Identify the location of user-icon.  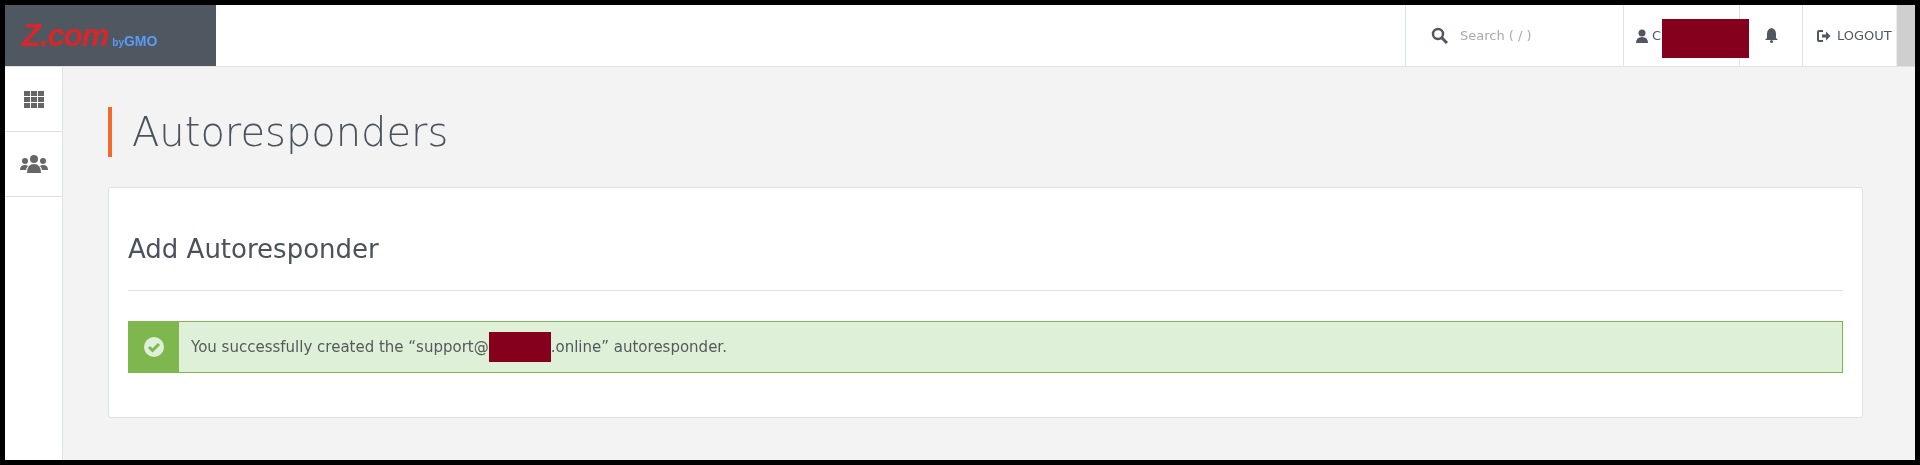
(1642, 35).